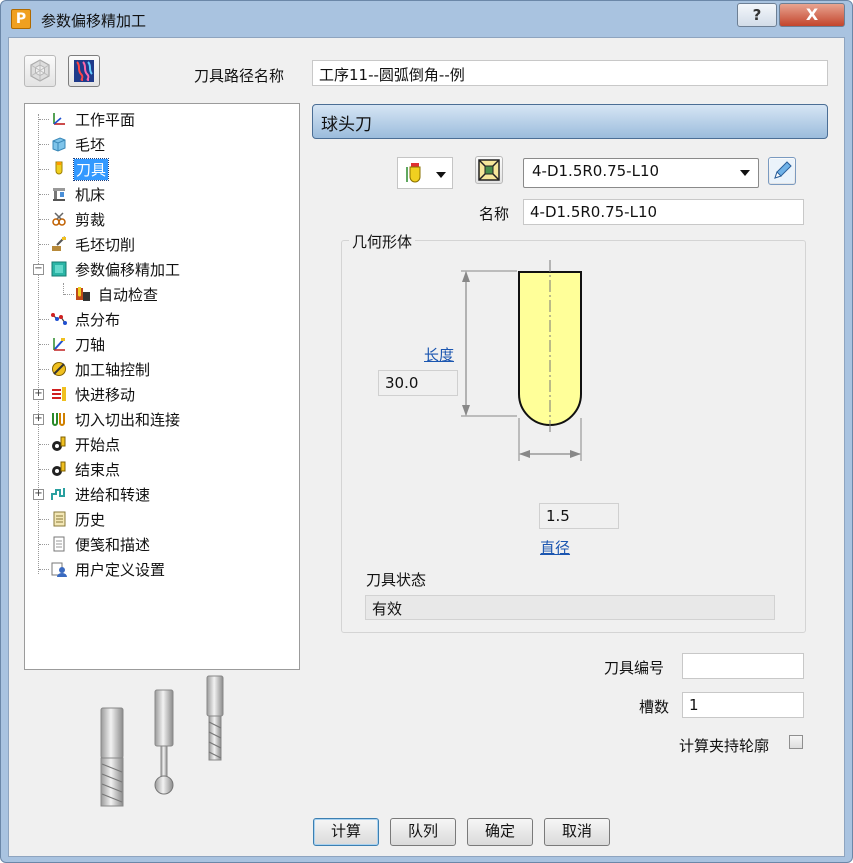 The width and height of the screenshot is (853, 863). I want to click on flutes-input: 1, so click(743, 705).